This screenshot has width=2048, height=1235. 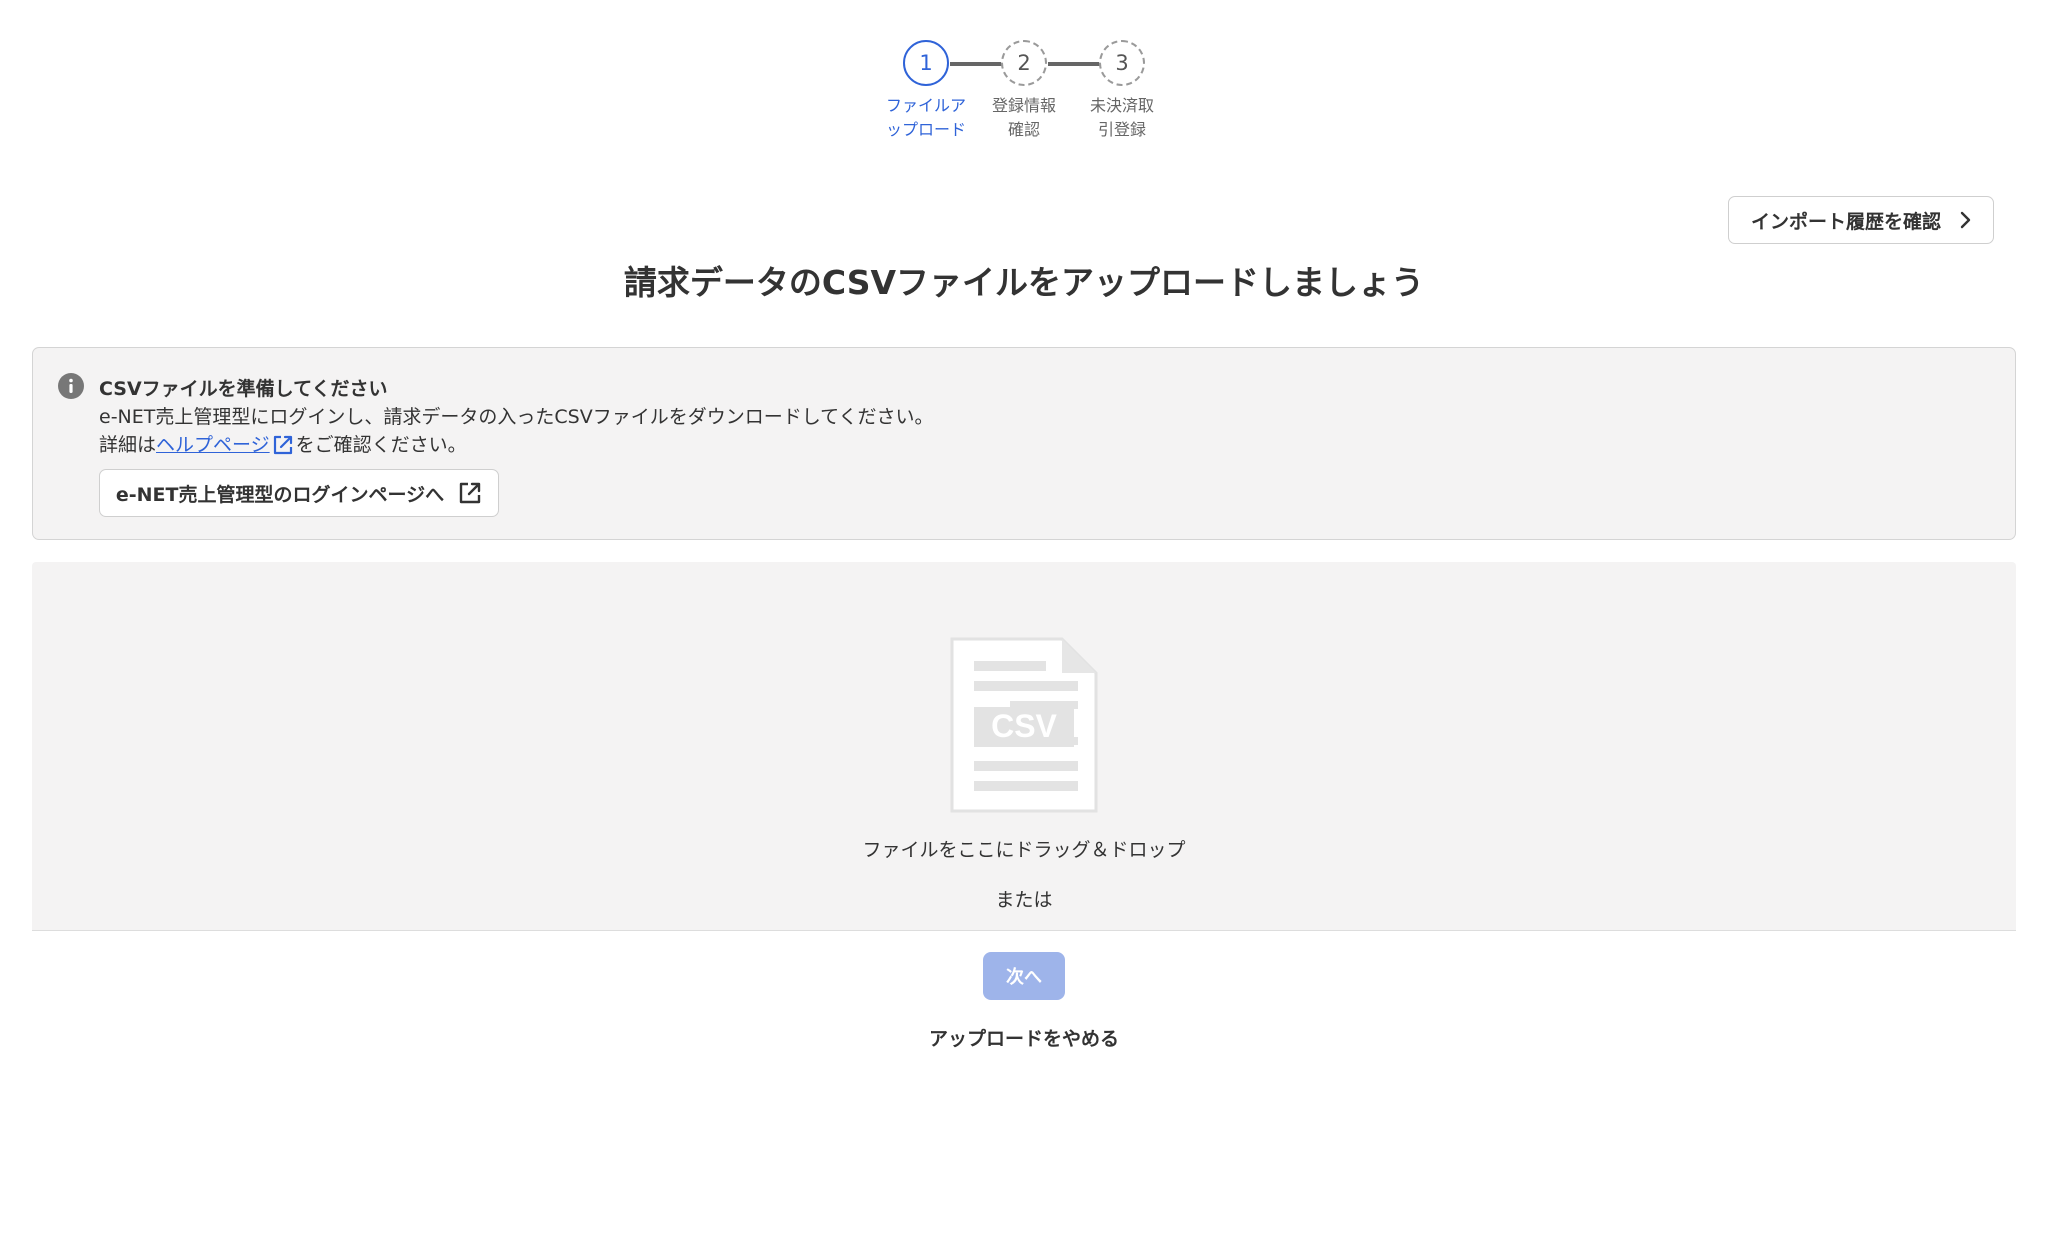 I want to click on step-1-label: ファイルアップロード, so click(x=926, y=117).